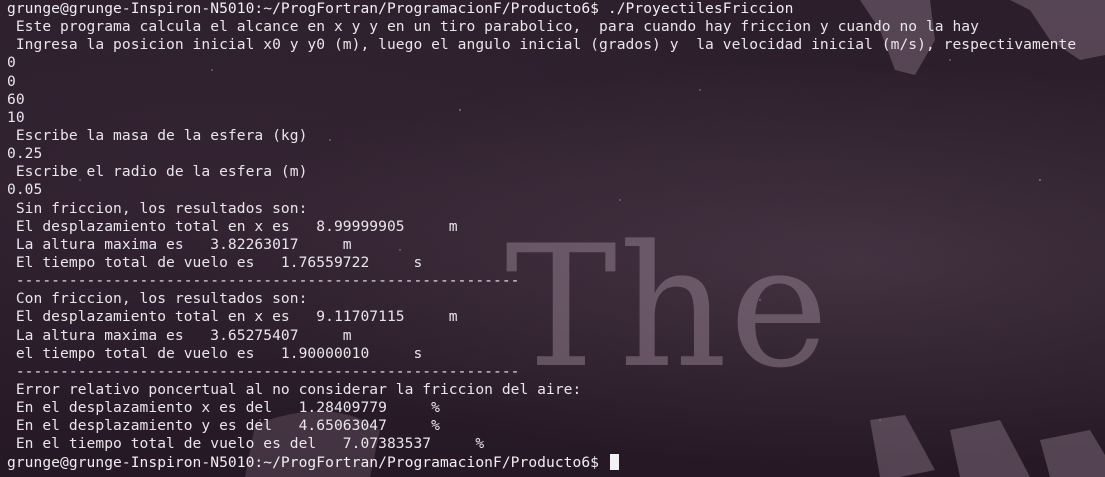 The width and height of the screenshot is (1105, 477). What do you see at coordinates (16, 117) in the screenshot?
I see `terminal-output-line: 10` at bounding box center [16, 117].